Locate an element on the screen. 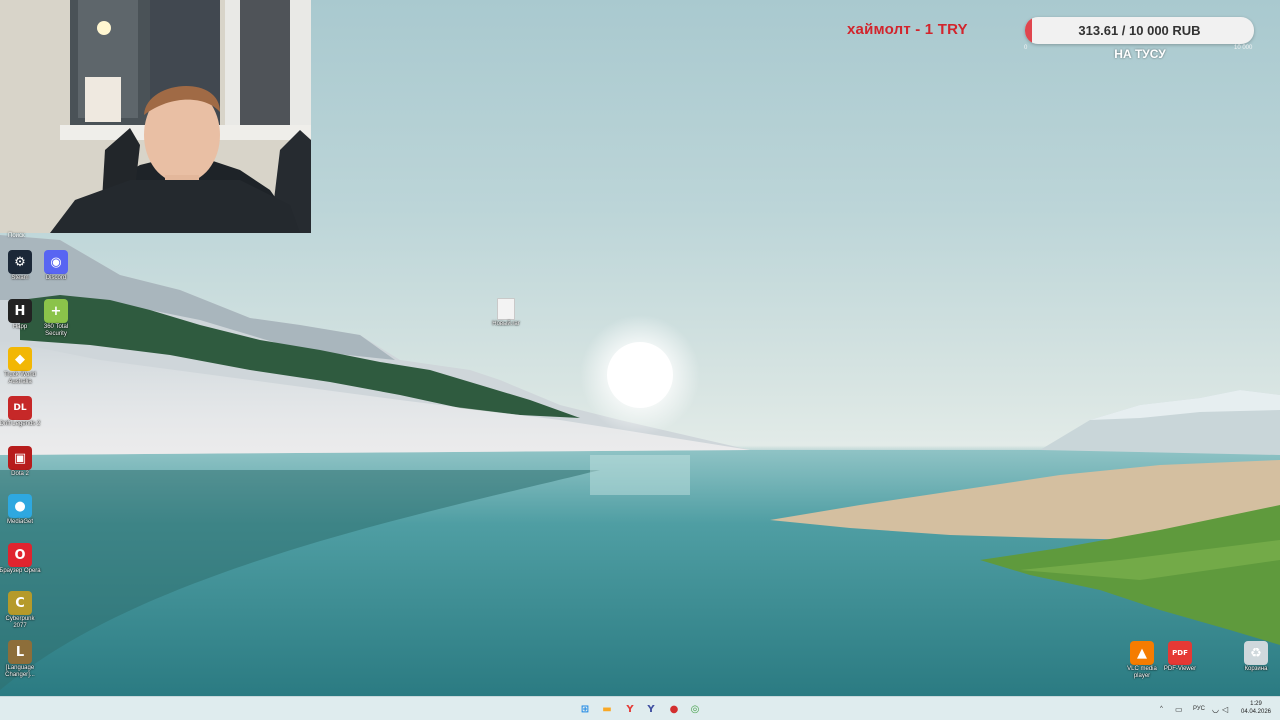 The height and width of the screenshot is (720, 1280). taskbar-app-y-button: Y is located at coordinates (651, 709).